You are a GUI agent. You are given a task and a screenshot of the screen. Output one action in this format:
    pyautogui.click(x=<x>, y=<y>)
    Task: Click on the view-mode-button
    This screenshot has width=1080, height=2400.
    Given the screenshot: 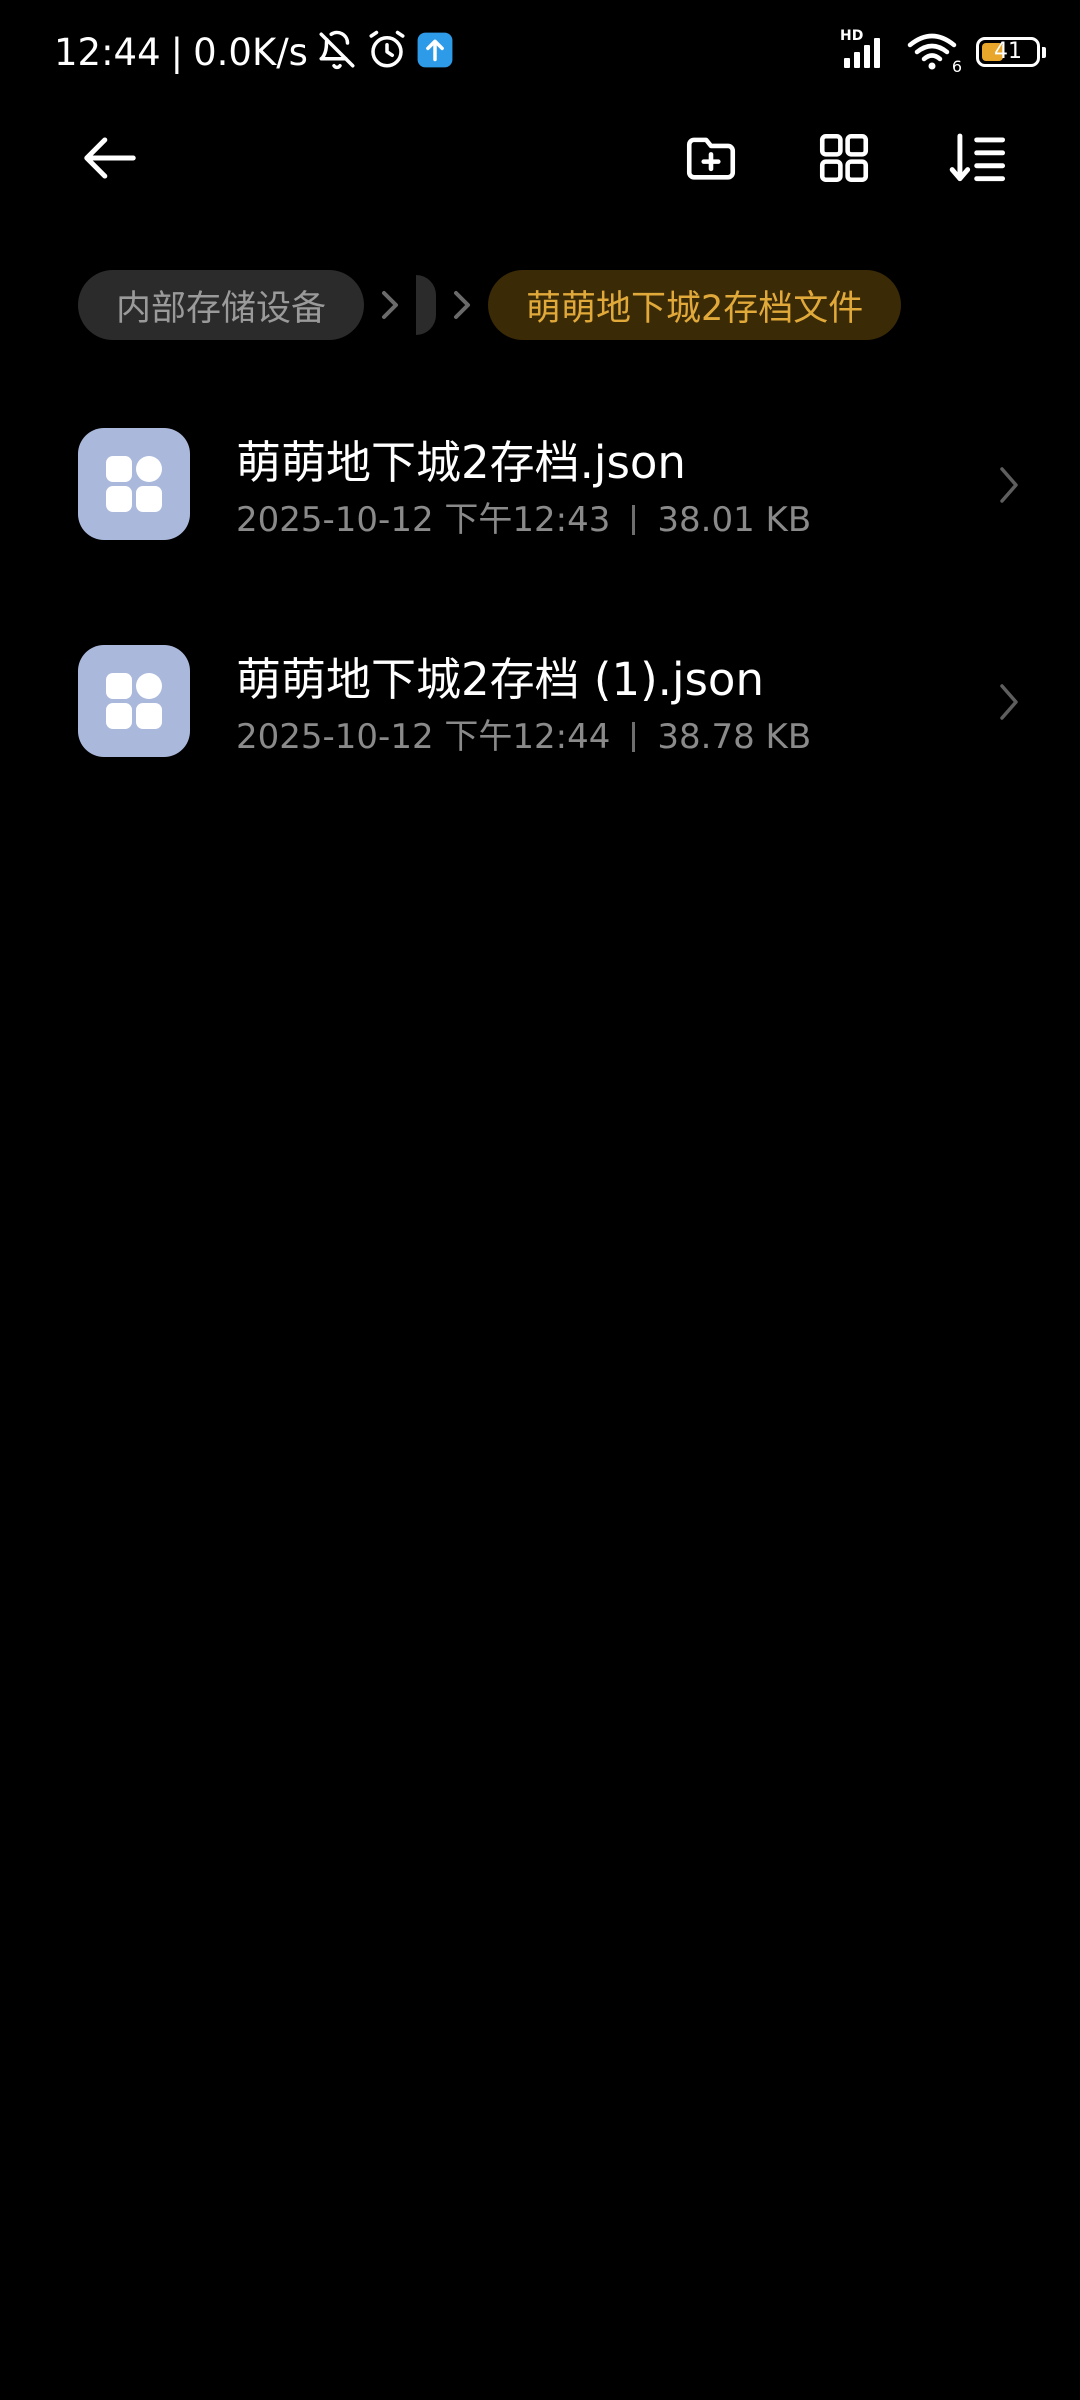 What is the action you would take?
    pyautogui.click(x=844, y=158)
    